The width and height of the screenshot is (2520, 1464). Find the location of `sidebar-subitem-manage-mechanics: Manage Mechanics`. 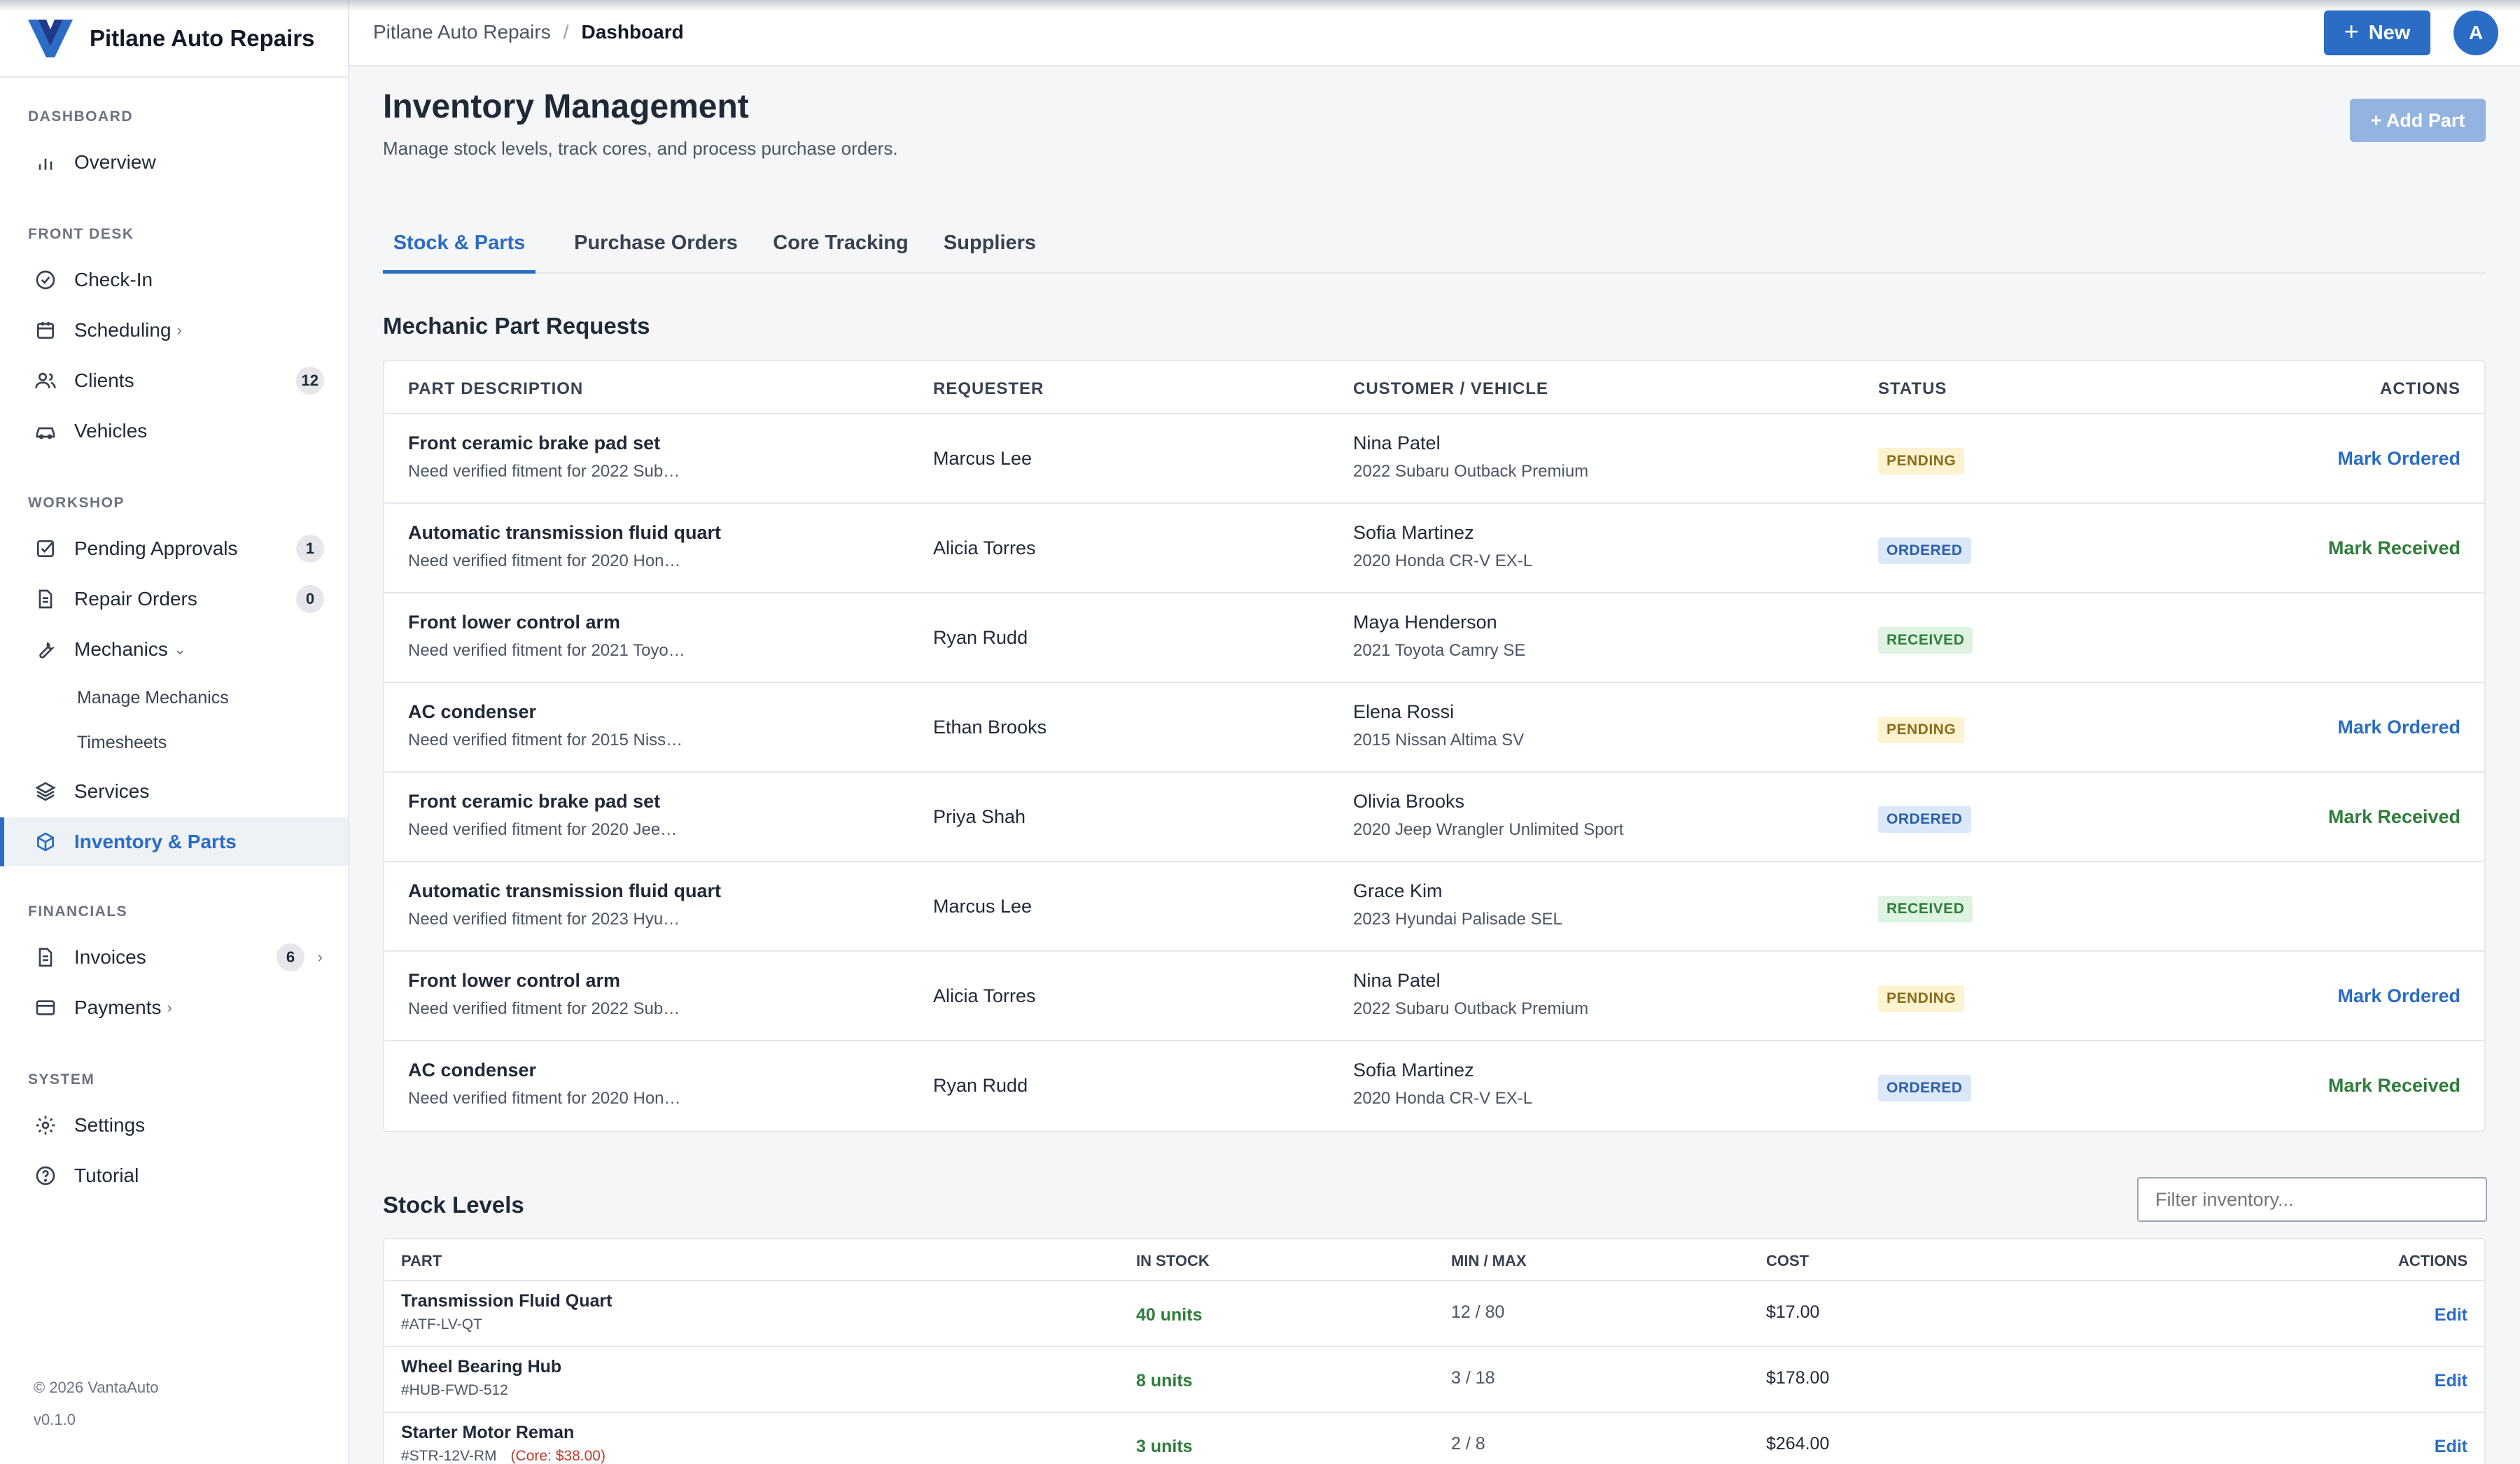

sidebar-subitem-manage-mechanics: Manage Mechanics is located at coordinates (153, 698).